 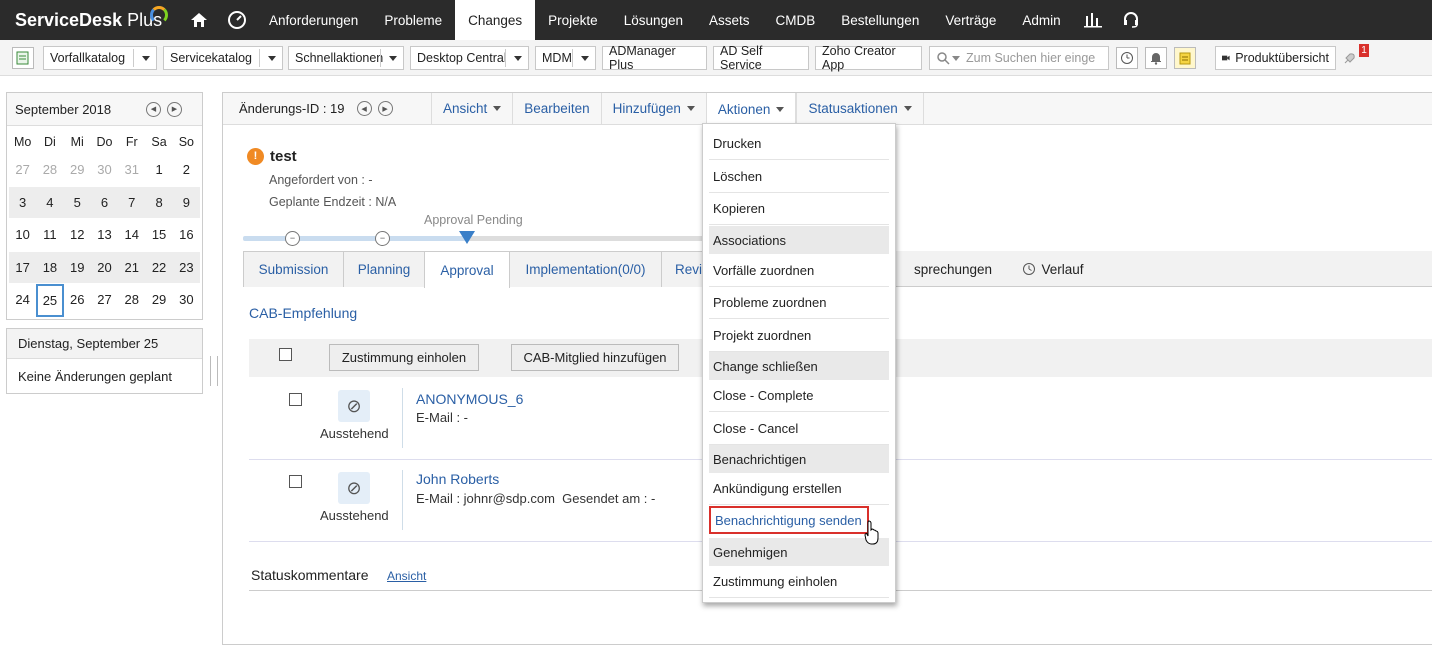 I want to click on calendar-day: 2, so click(x=186, y=170).